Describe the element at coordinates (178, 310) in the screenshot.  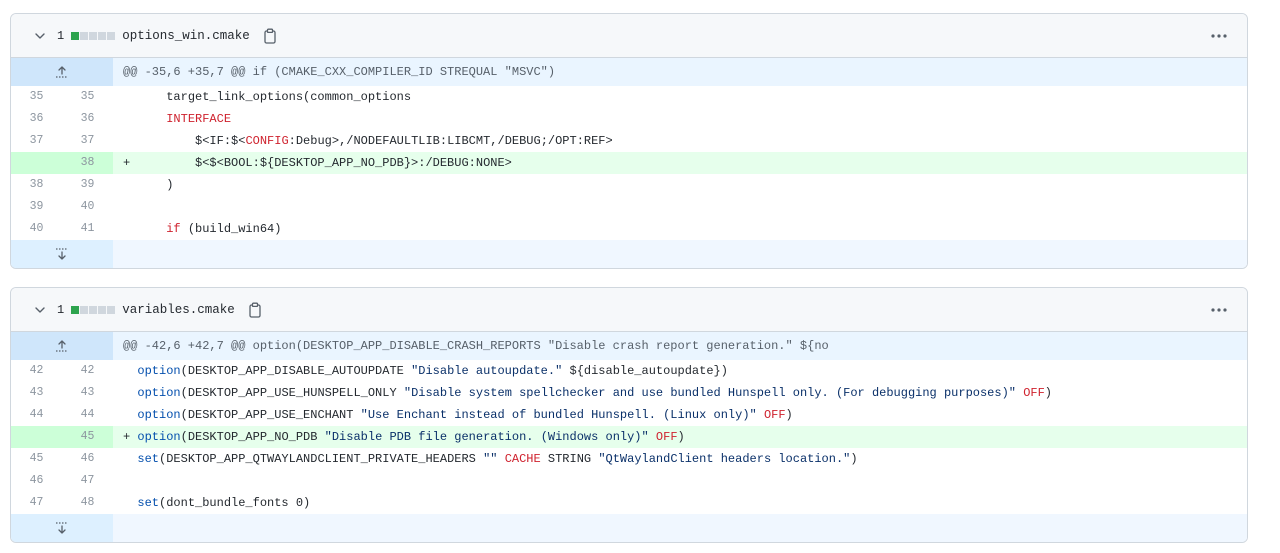
I see `file-name: variables.cmake` at that location.